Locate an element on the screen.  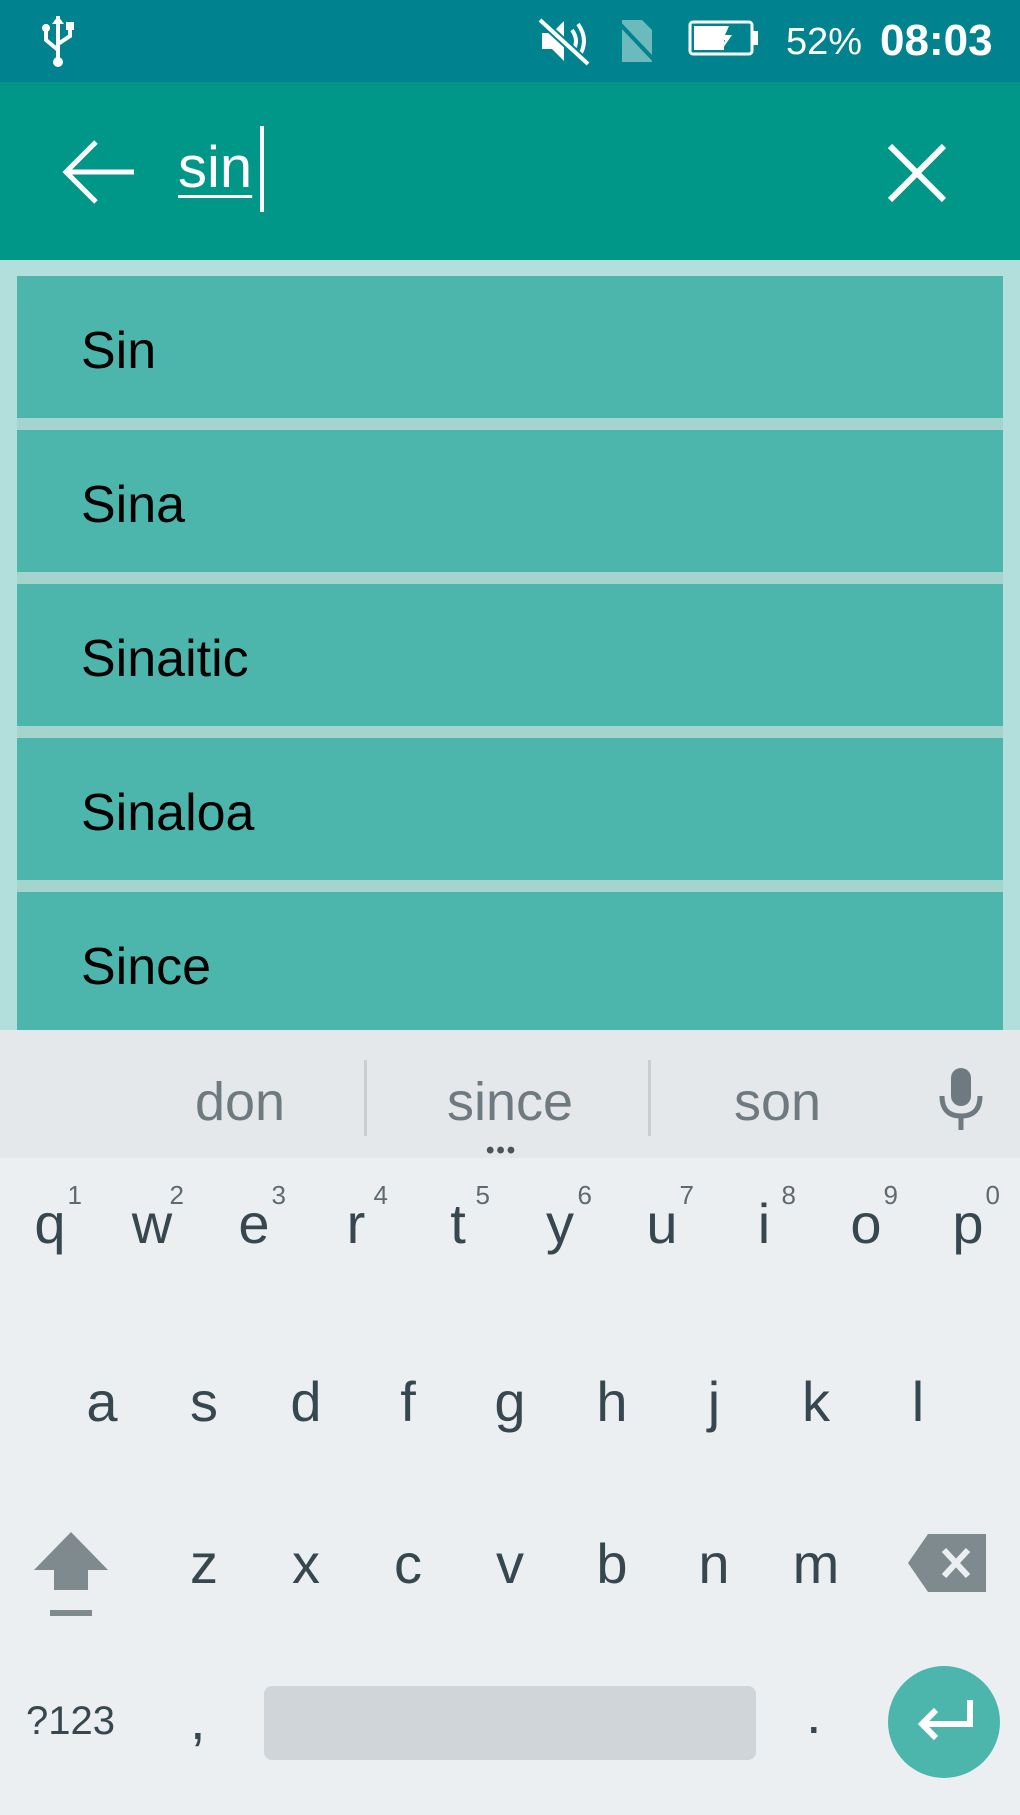
key-l: l is located at coordinates (918, 1445).